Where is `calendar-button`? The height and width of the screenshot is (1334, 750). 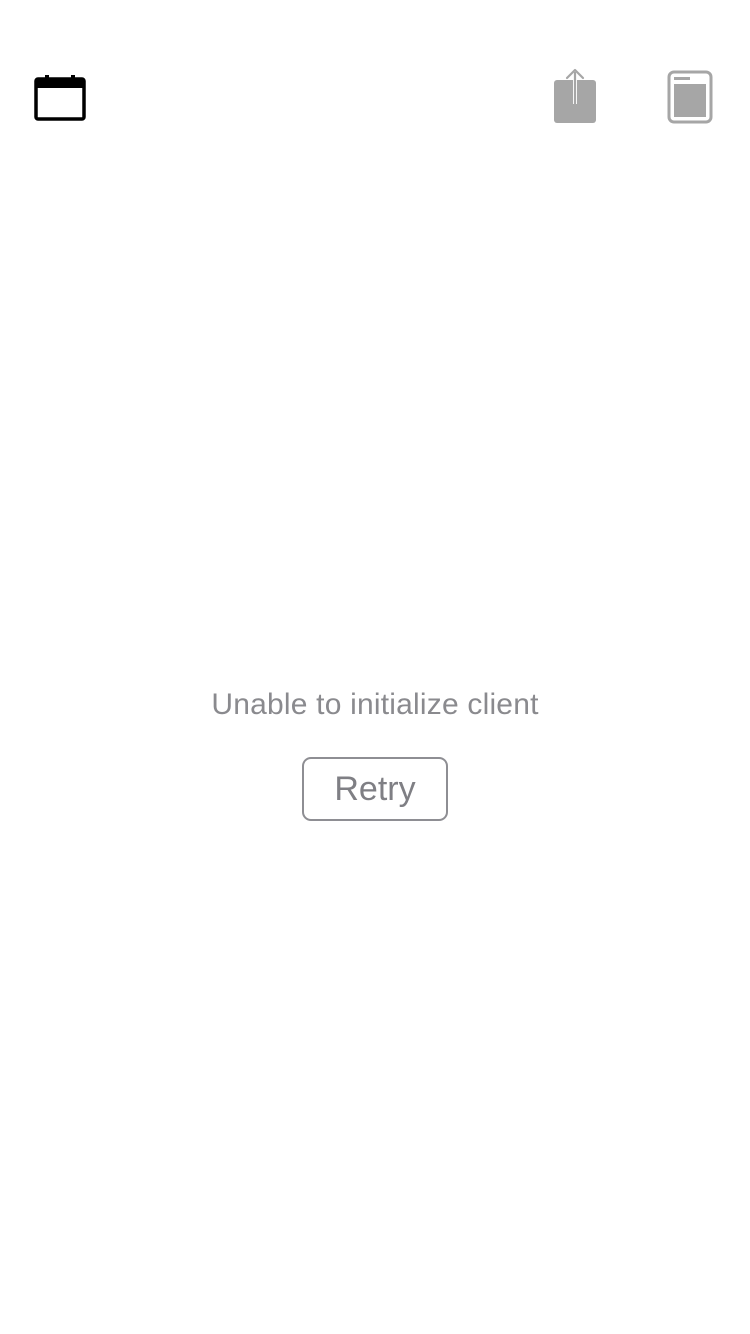 calendar-button is located at coordinates (60, 98).